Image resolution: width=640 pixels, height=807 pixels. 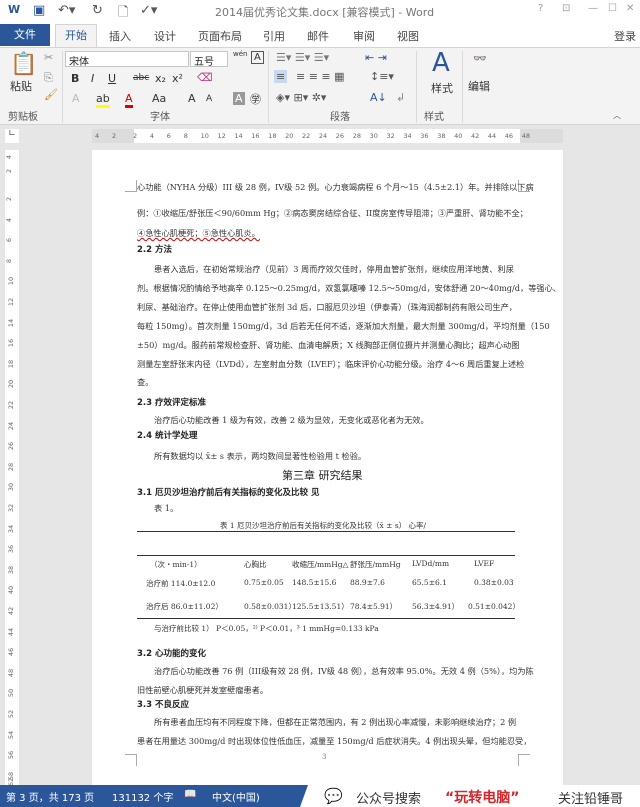 What do you see at coordinates (509, 136) in the screenshot?
I see `ruler-label: 46` at bounding box center [509, 136].